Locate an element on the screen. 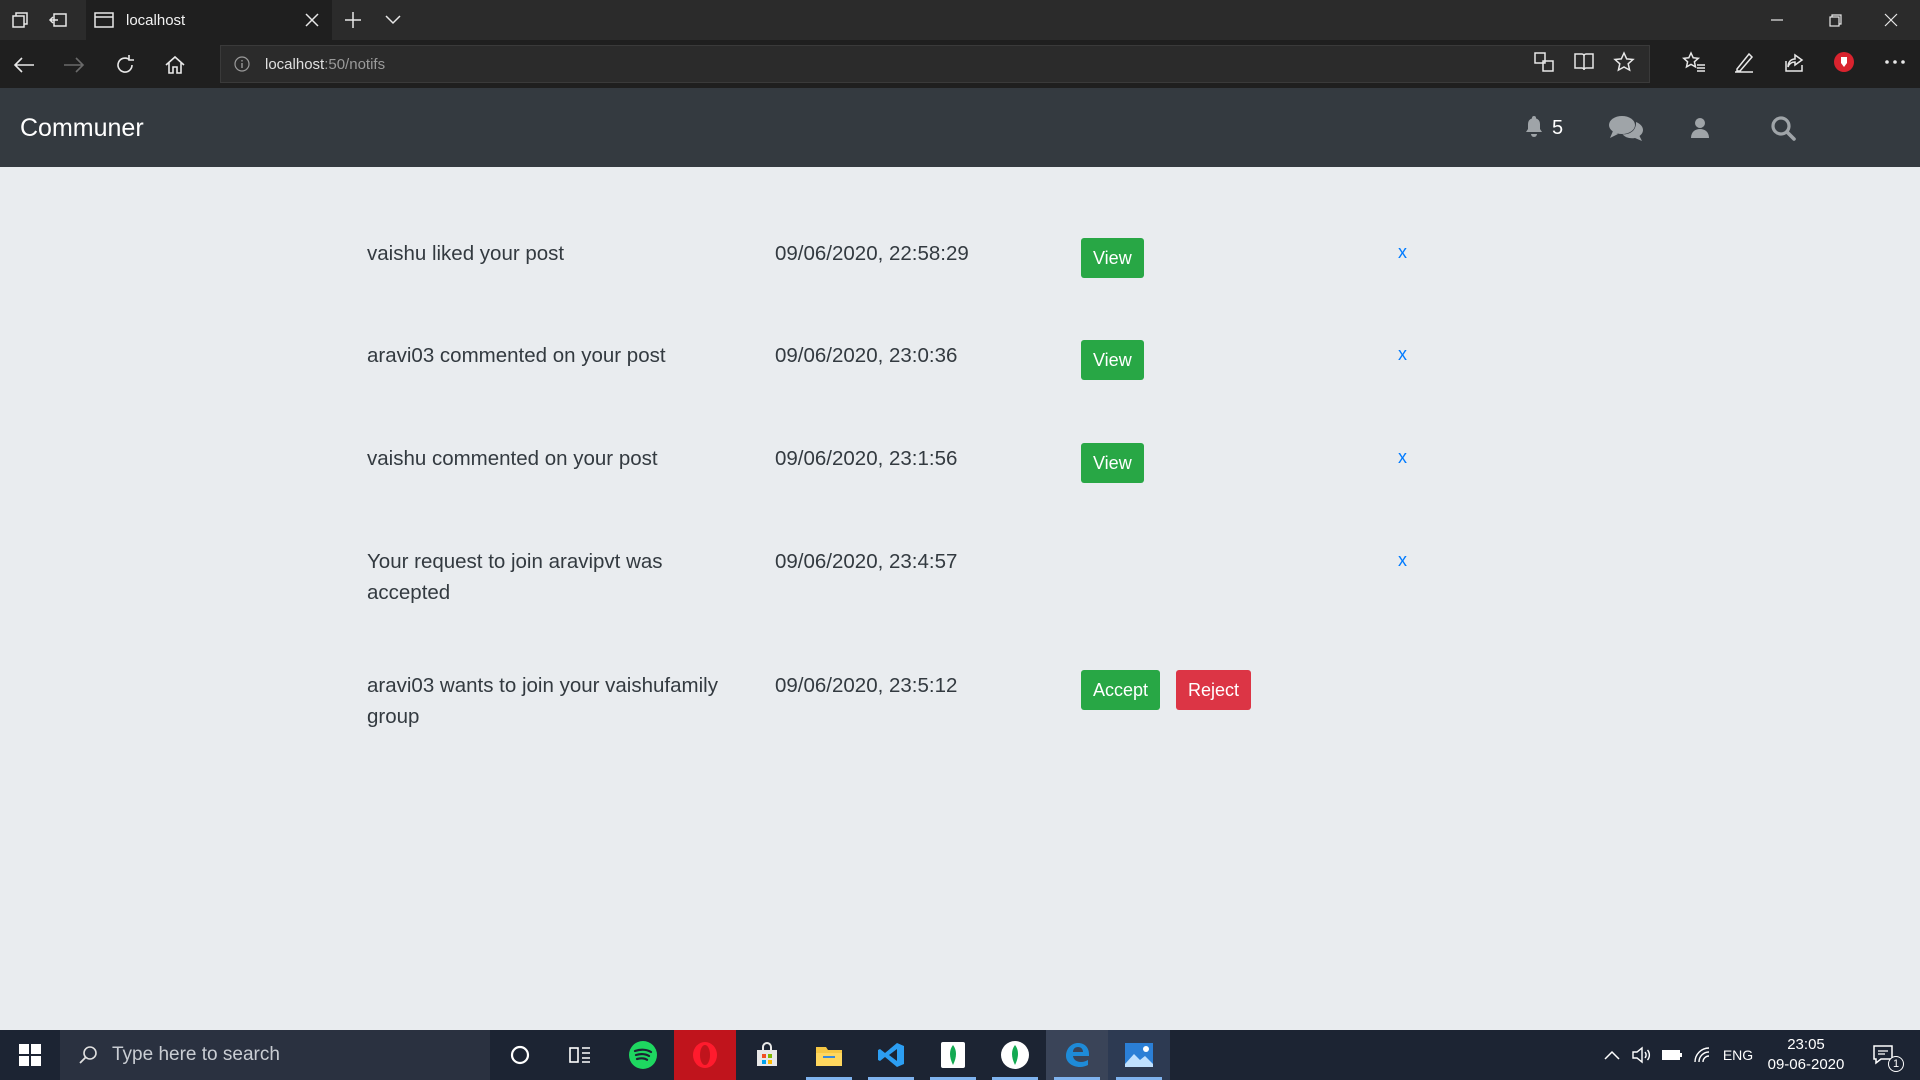 Image resolution: width=1920 pixels, height=1080 pixels. brand-logo: Communer is located at coordinates (82, 128).